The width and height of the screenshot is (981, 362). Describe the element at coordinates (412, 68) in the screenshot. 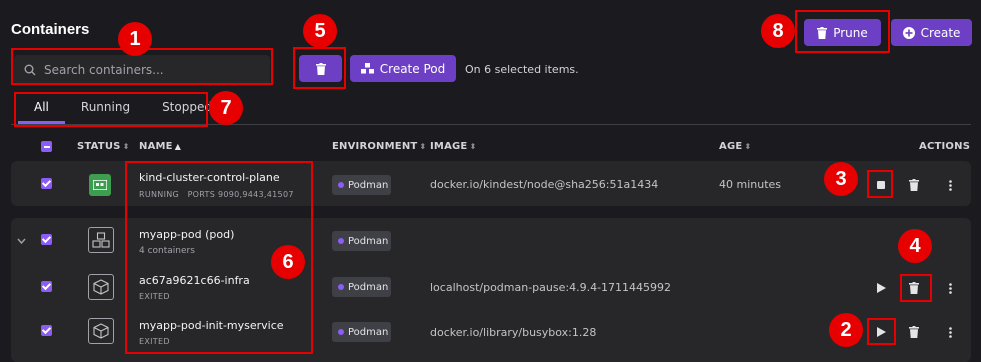

I see `create-pod-label: Create Pod` at that location.